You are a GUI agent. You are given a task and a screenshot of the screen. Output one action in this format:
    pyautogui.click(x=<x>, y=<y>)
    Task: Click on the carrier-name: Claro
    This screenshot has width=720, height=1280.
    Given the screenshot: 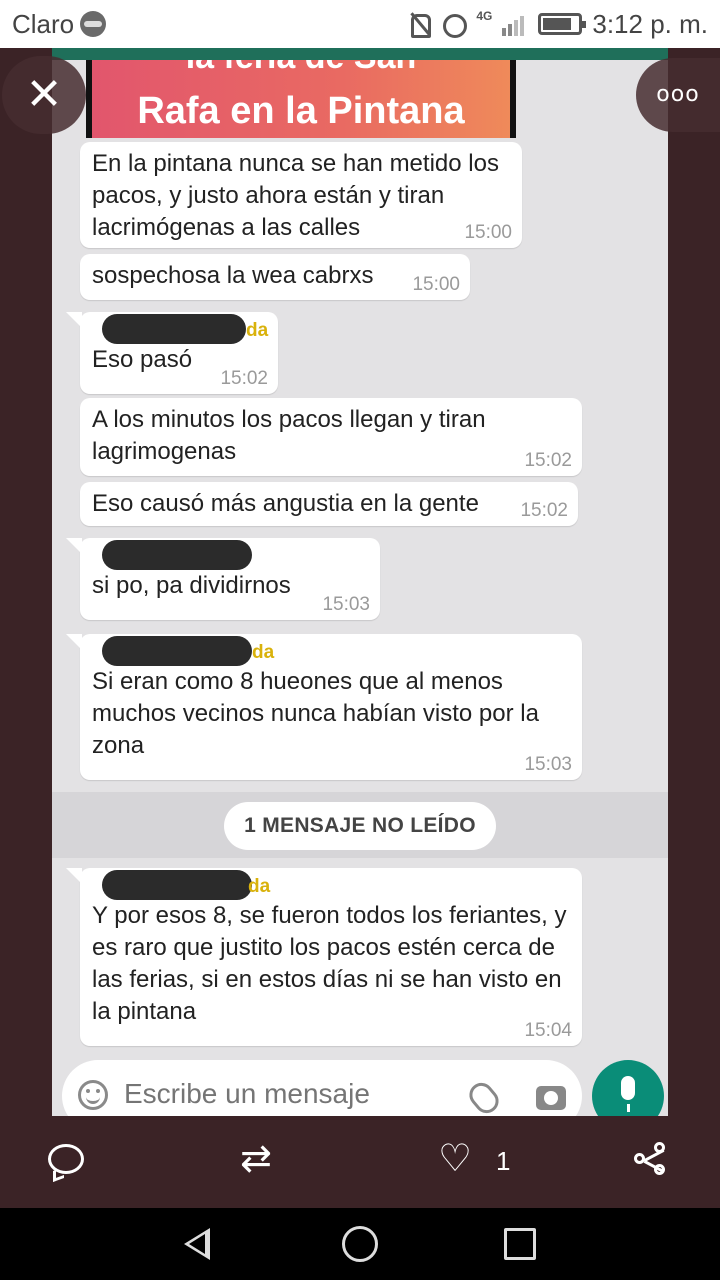 What is the action you would take?
    pyautogui.click(x=43, y=24)
    